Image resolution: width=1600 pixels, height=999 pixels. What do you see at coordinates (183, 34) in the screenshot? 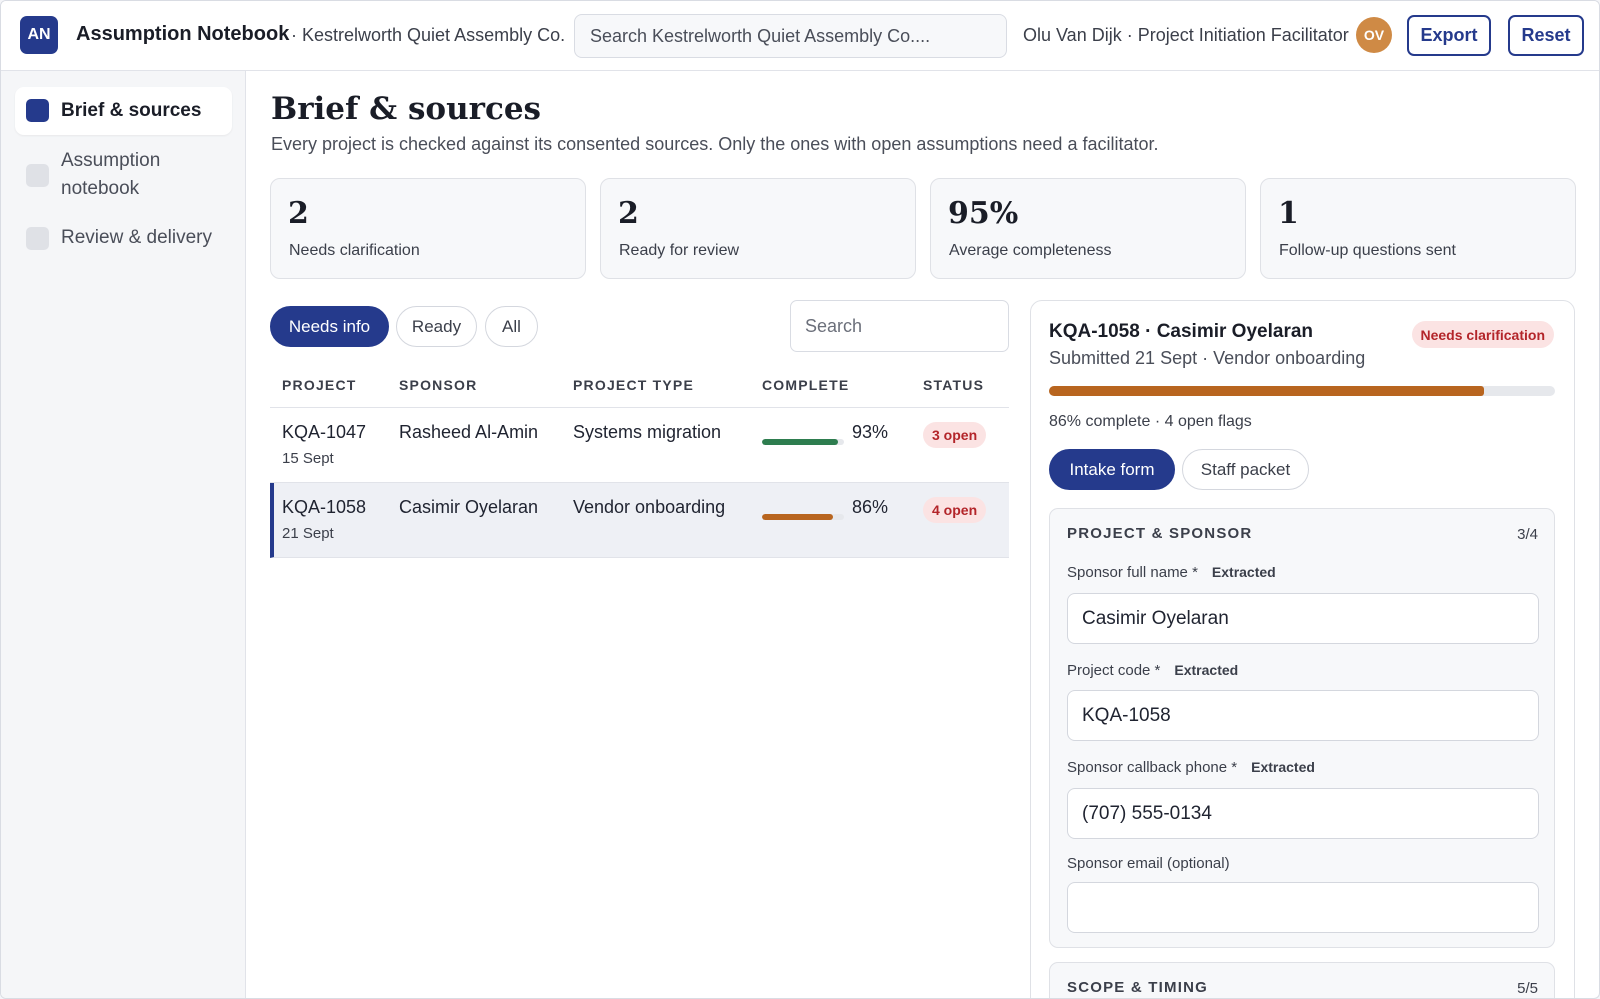
I see `app-title: Assumption Notebook` at bounding box center [183, 34].